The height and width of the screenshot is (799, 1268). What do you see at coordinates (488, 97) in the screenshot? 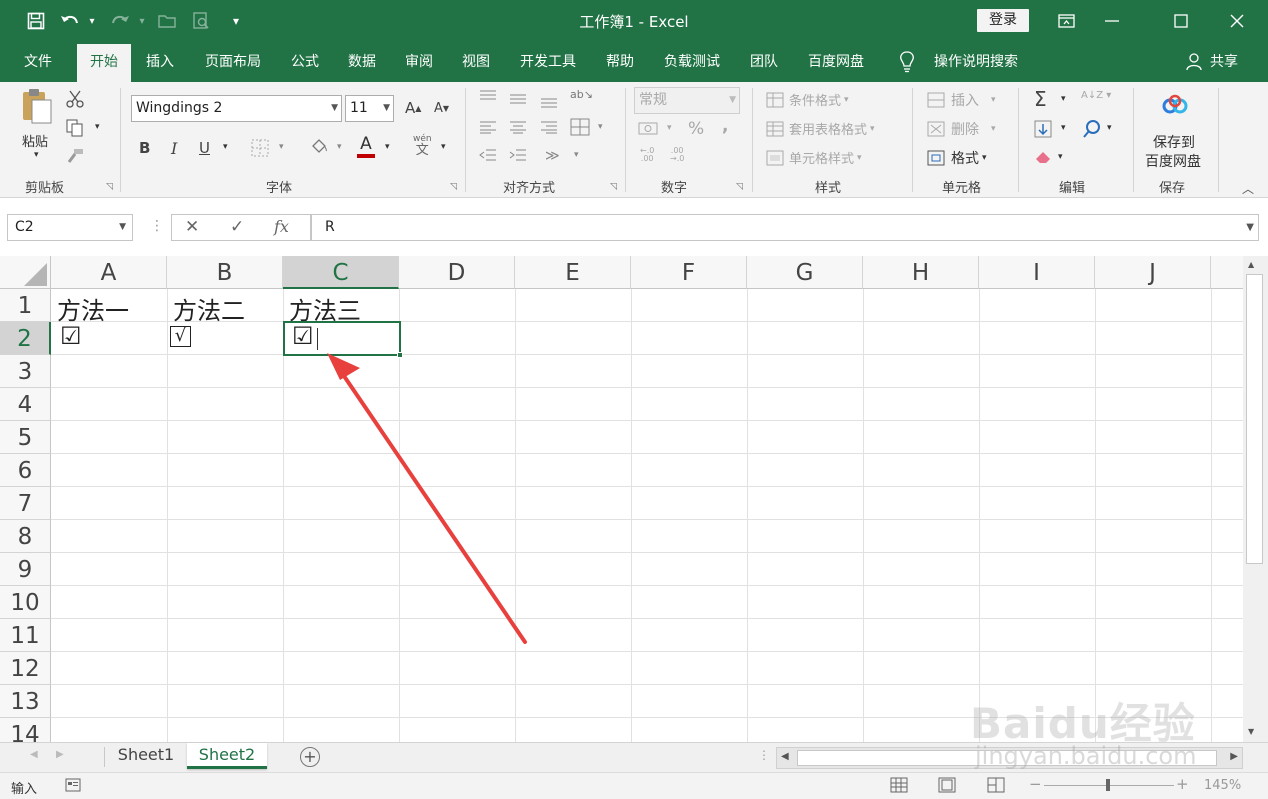
I see `top-align-icon` at bounding box center [488, 97].